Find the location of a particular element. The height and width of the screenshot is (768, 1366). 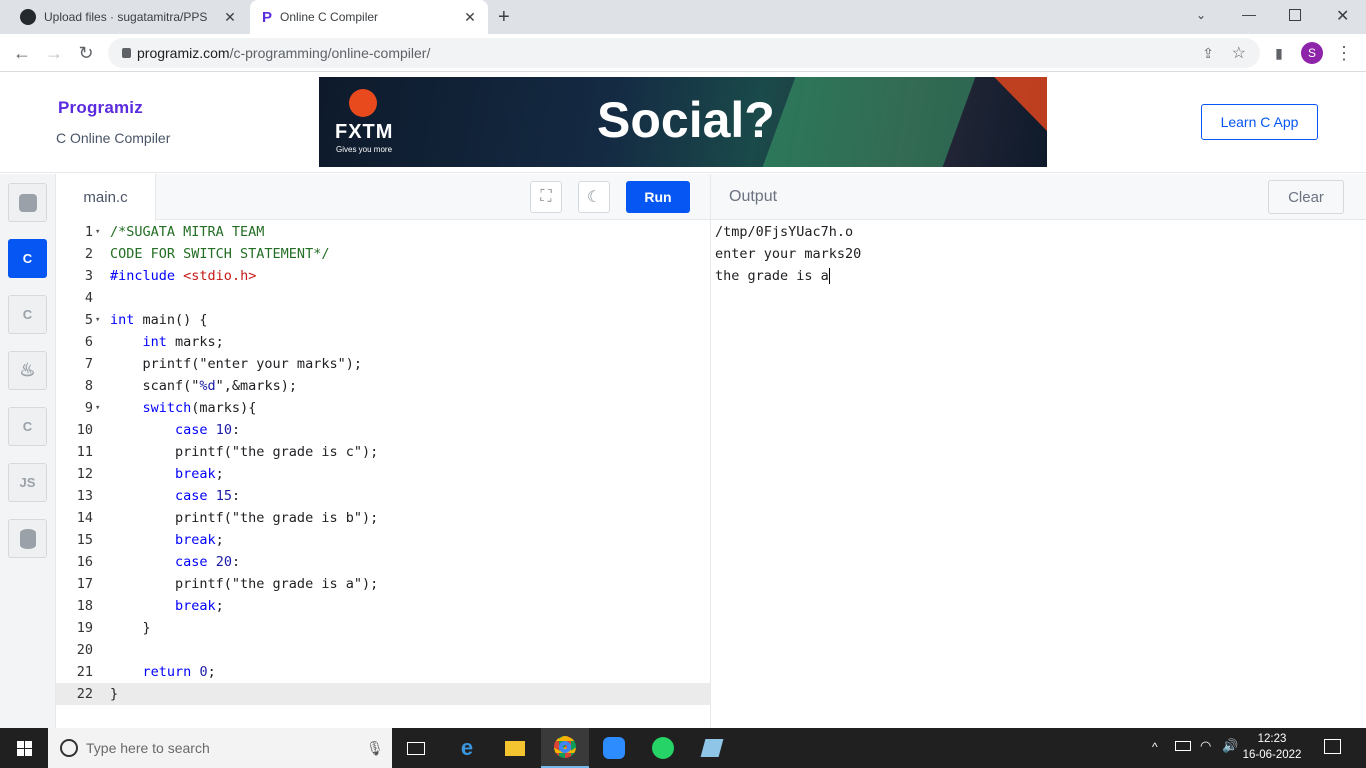

code-line: 21 return 0; is located at coordinates (383, 672).